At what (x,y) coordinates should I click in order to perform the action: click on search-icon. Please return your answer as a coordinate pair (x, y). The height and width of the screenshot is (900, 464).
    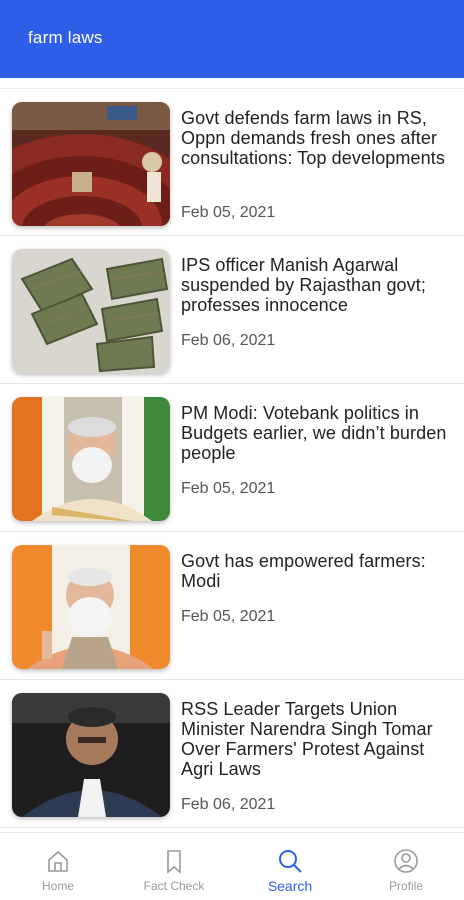
    Looking at the image, I should click on (290, 861).